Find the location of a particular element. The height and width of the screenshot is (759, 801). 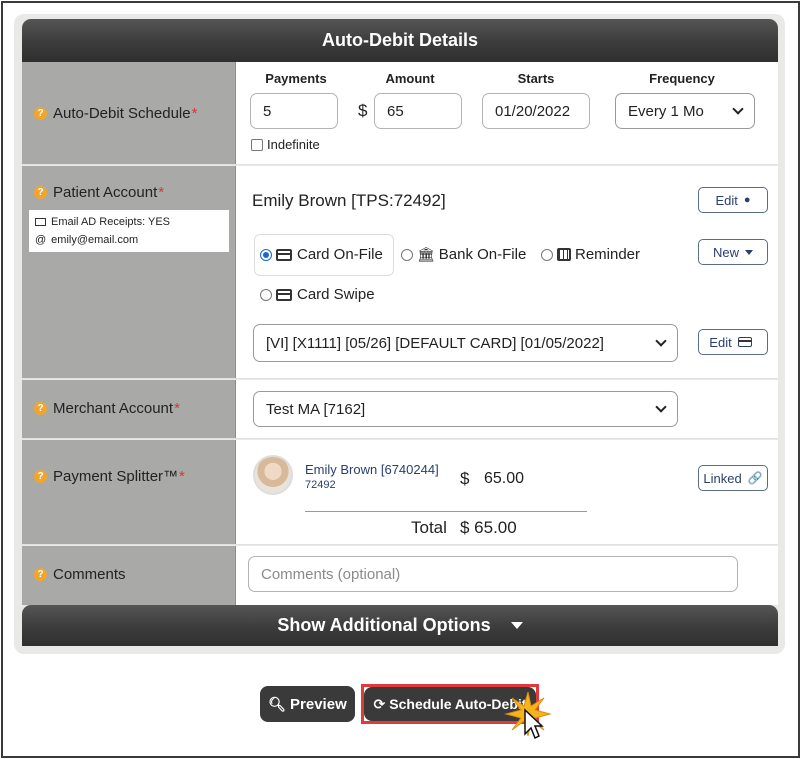

comments-row: ? Comments Comments (optional) is located at coordinates (400, 575).